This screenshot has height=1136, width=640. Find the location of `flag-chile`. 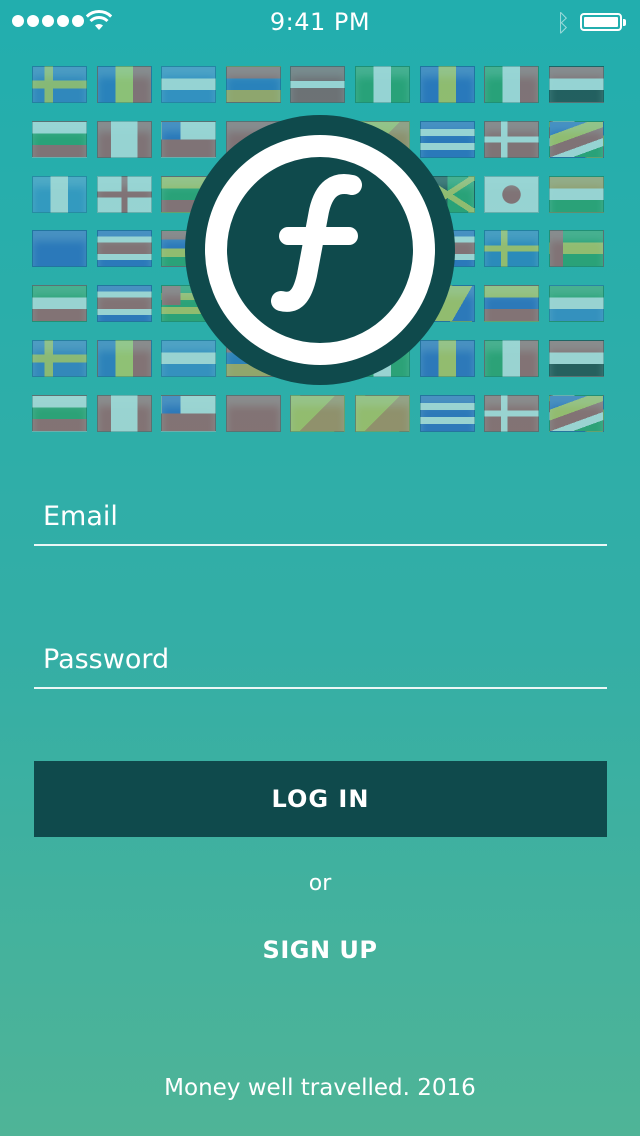

flag-chile is located at coordinates (188, 413).